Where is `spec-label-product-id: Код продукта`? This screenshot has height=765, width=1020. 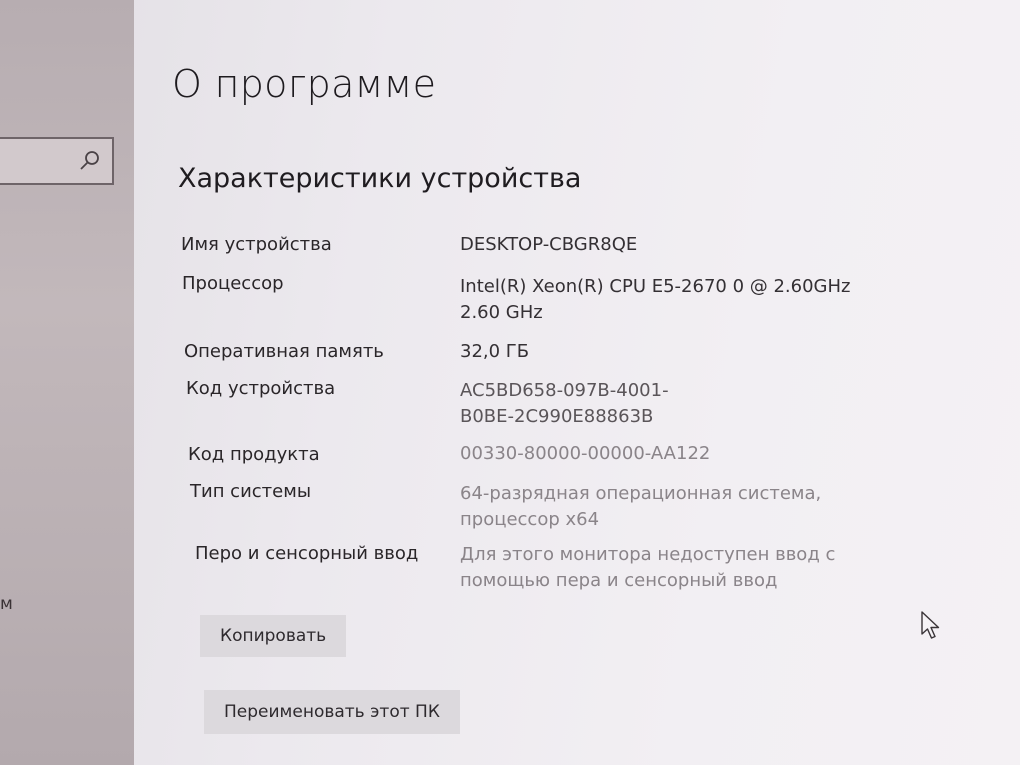
spec-label-product-id: Код продукта is located at coordinates (254, 454).